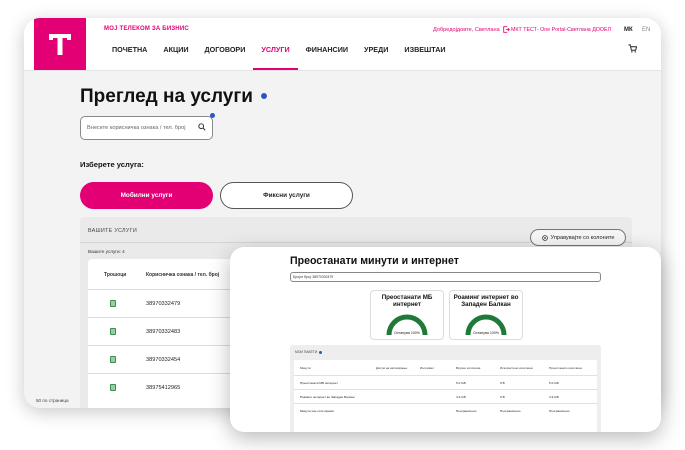 This screenshot has height=450, width=685. What do you see at coordinates (559, 411) in the screenshot?
I see `remaining-amount: Неограничено` at bounding box center [559, 411].